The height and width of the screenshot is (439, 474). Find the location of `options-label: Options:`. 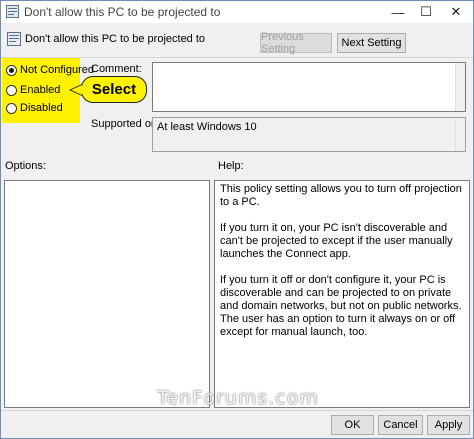

options-label: Options: is located at coordinates (25, 166).